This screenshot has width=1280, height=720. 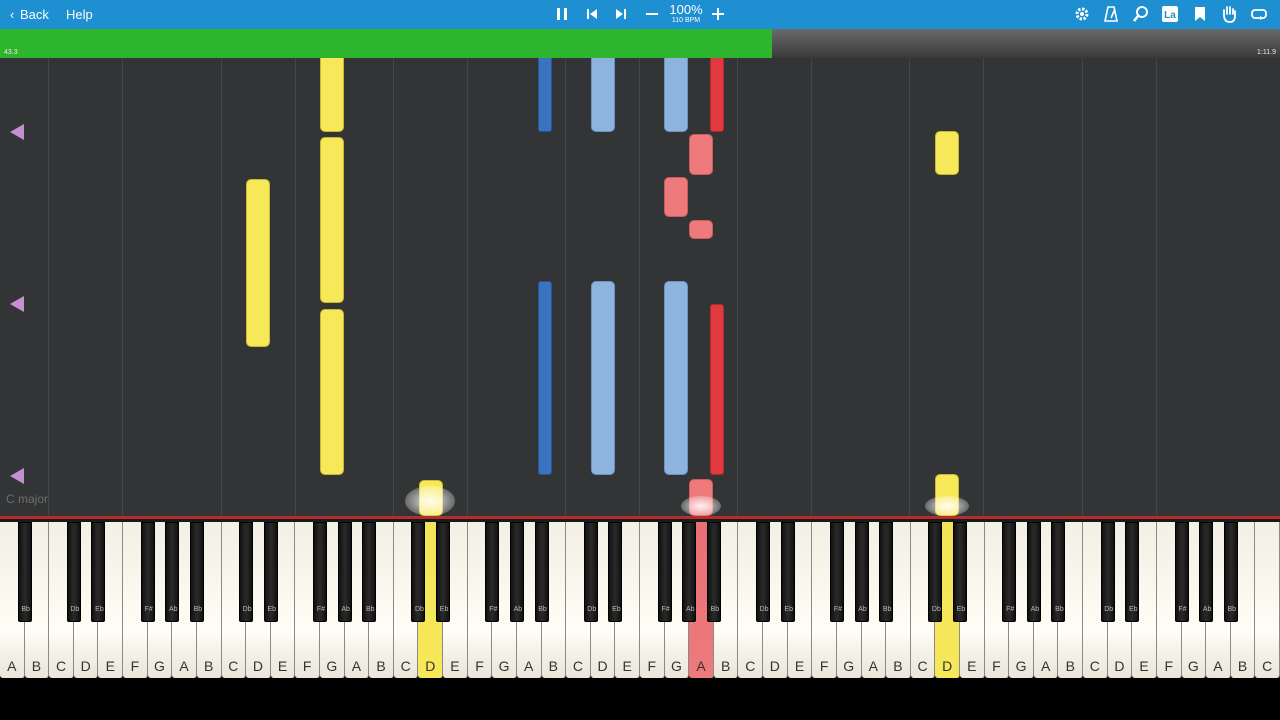 I want to click on pause-icon, so click(x=562, y=14).